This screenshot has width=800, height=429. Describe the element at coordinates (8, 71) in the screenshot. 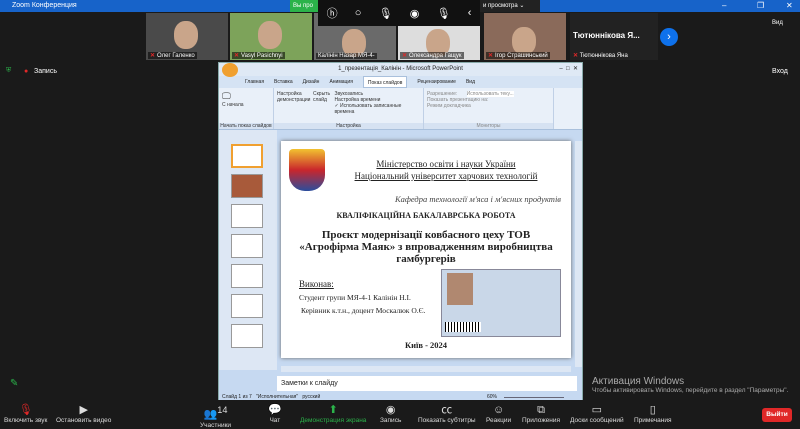

I see `shield-icon: ⛨` at that location.